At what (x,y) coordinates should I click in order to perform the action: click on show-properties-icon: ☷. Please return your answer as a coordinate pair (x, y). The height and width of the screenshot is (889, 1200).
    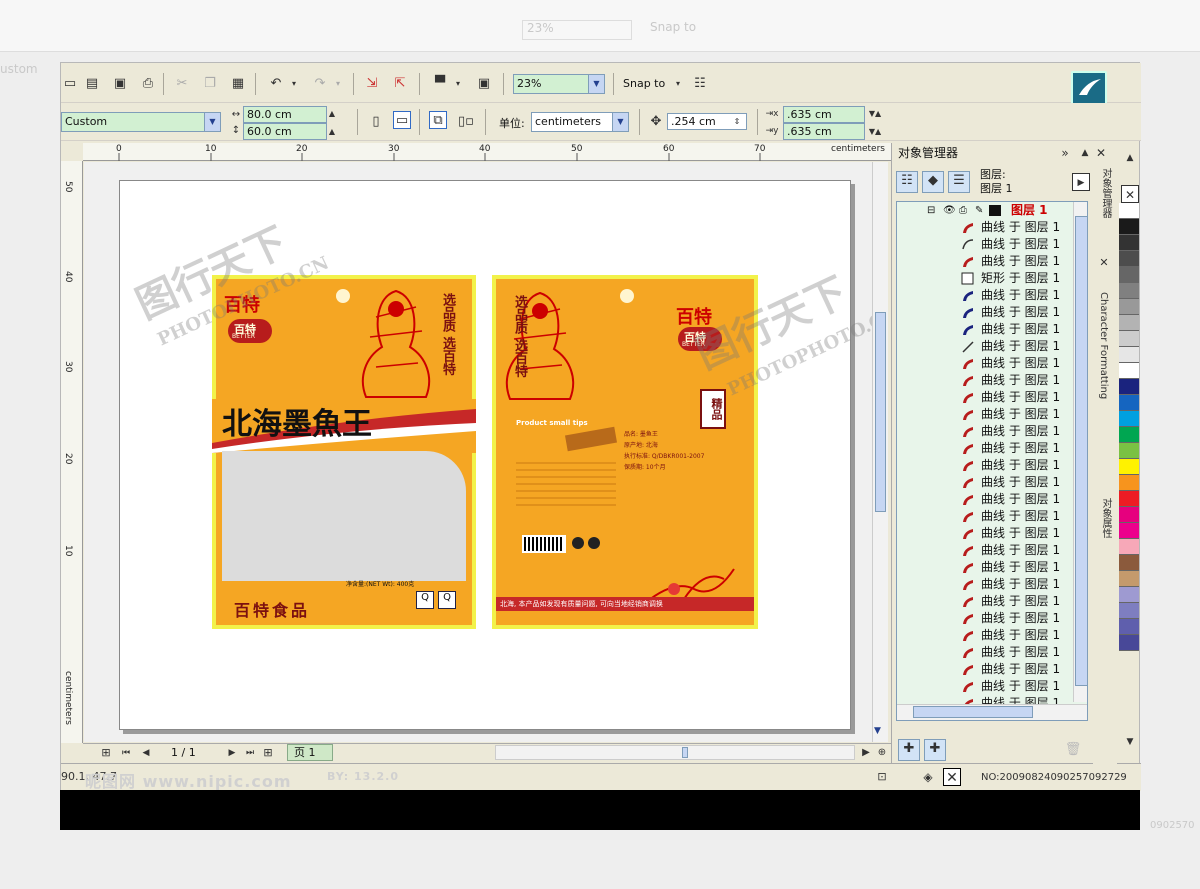
    Looking at the image, I should click on (907, 182).